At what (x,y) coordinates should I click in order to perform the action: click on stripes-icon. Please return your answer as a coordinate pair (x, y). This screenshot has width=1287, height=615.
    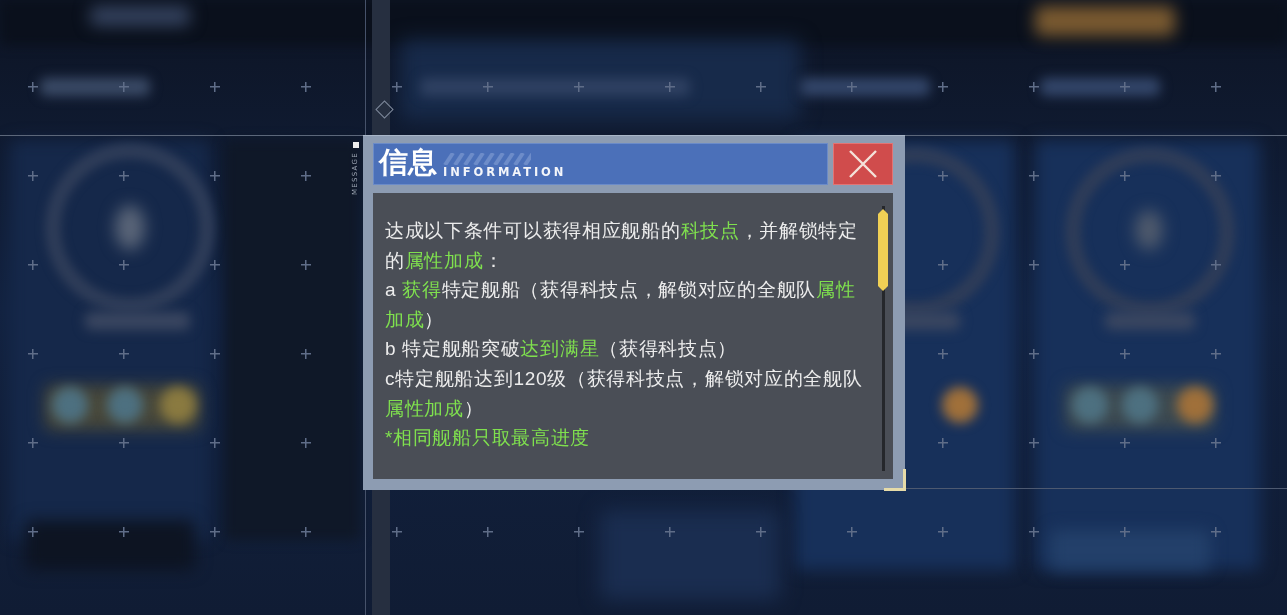
    Looking at the image, I should click on (487, 159).